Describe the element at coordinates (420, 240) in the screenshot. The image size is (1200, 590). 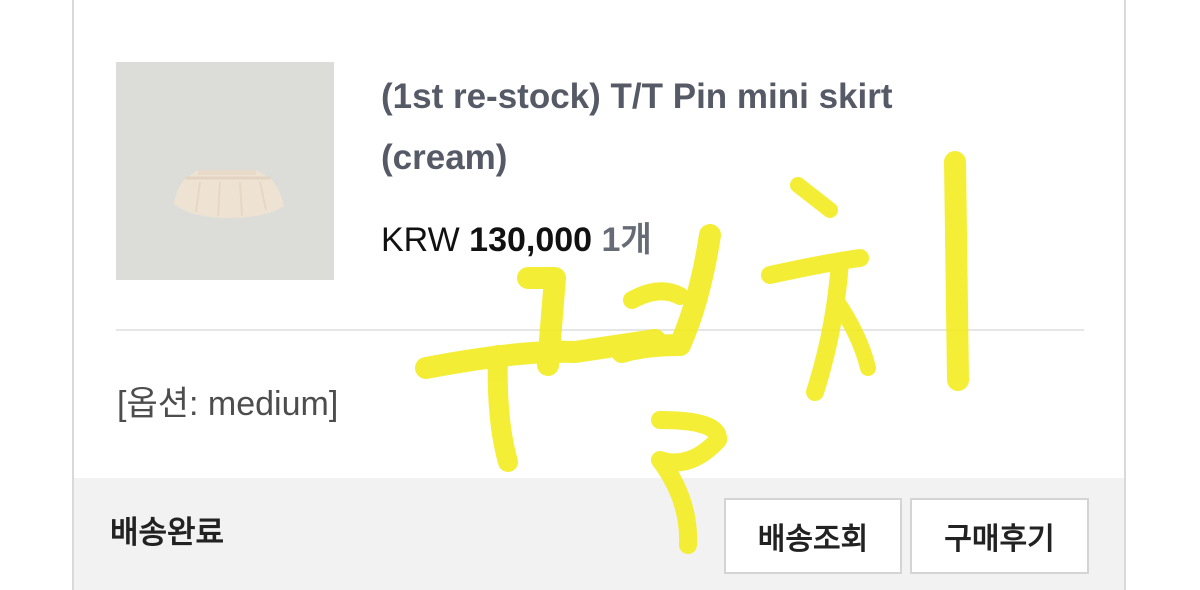
I see `price-currency: KRW` at that location.